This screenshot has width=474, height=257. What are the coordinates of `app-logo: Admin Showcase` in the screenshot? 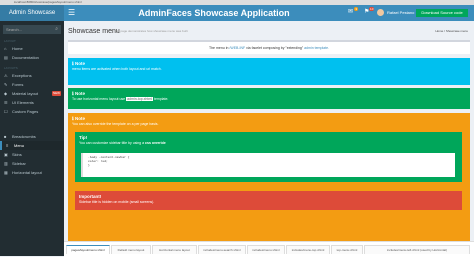 It's located at (32, 13).